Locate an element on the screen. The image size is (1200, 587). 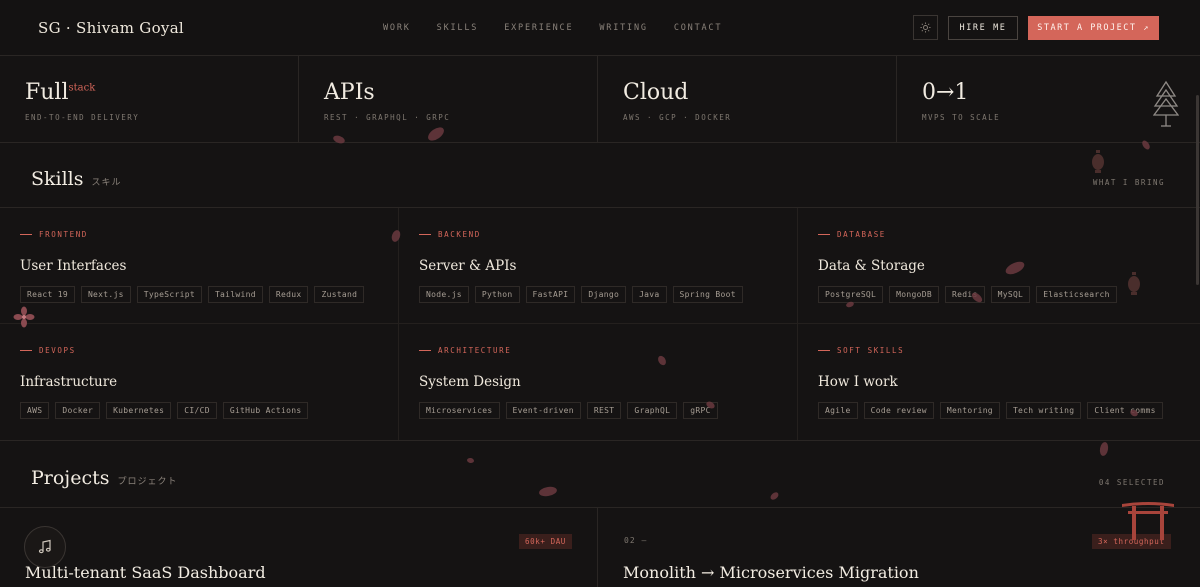
section-jp-subtitle: スキル is located at coordinates (106, 183).